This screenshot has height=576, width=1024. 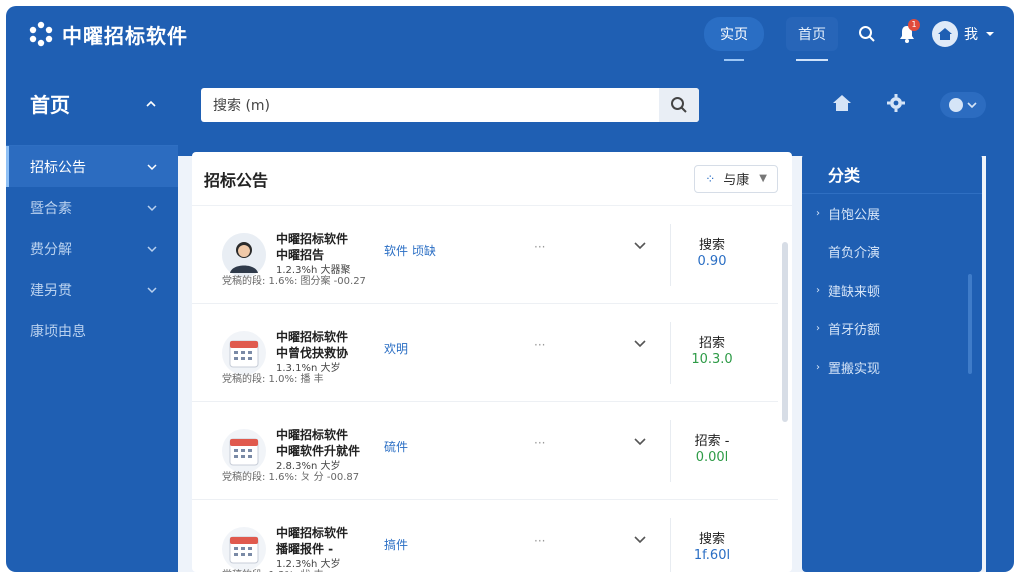 I want to click on category-list: › 自饱公展首负介演 › 建缺来顿 › 首牙彷额 › 置搬实现, so click(x=892, y=290).